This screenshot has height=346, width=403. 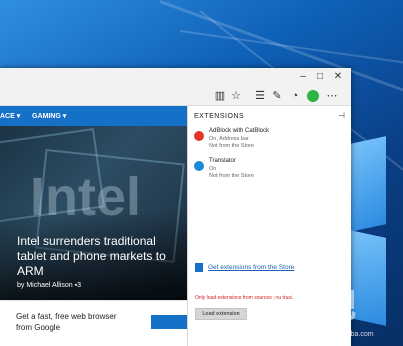 What do you see at coordinates (169, 322) in the screenshot?
I see `promo-button` at bounding box center [169, 322].